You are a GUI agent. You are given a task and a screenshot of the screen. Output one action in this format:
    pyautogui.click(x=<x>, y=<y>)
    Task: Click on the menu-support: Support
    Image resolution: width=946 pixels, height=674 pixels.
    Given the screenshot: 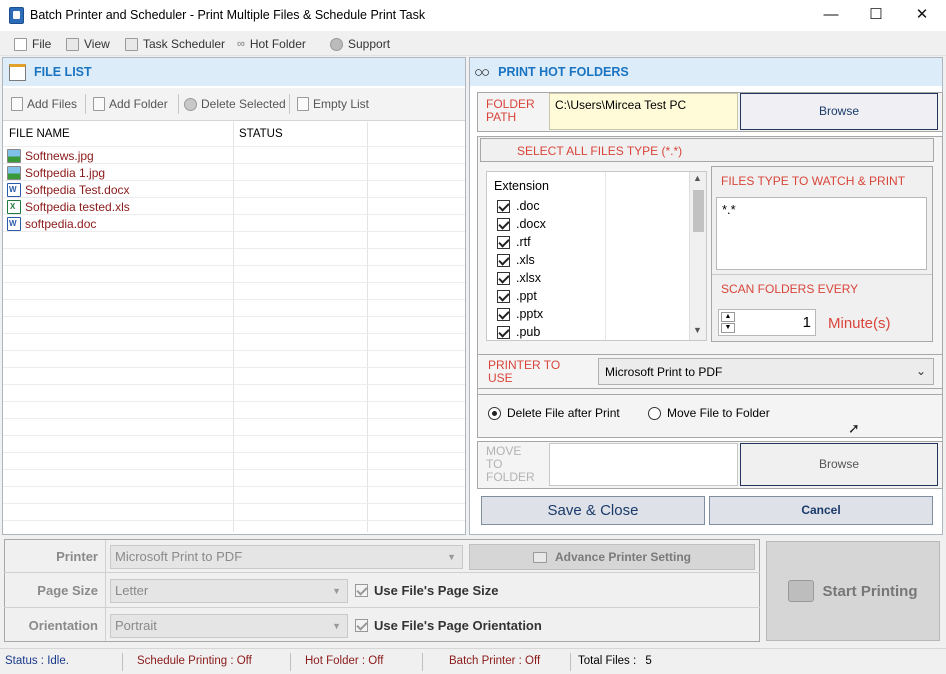 What is the action you would take?
    pyautogui.click(x=360, y=44)
    